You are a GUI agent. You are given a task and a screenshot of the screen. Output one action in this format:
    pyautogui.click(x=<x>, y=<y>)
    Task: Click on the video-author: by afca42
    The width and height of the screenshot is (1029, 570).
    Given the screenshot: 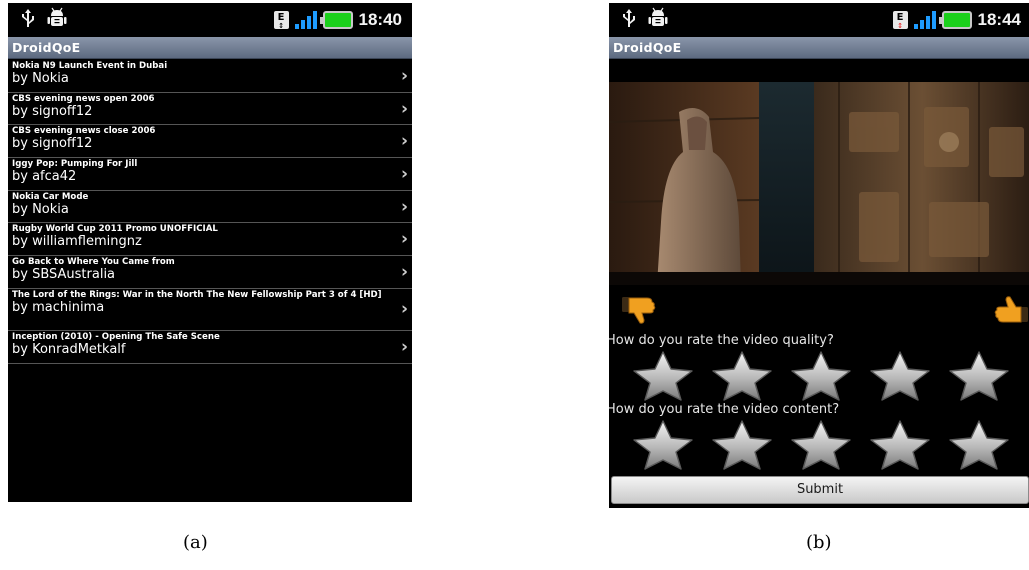 What is the action you would take?
    pyautogui.click(x=44, y=177)
    